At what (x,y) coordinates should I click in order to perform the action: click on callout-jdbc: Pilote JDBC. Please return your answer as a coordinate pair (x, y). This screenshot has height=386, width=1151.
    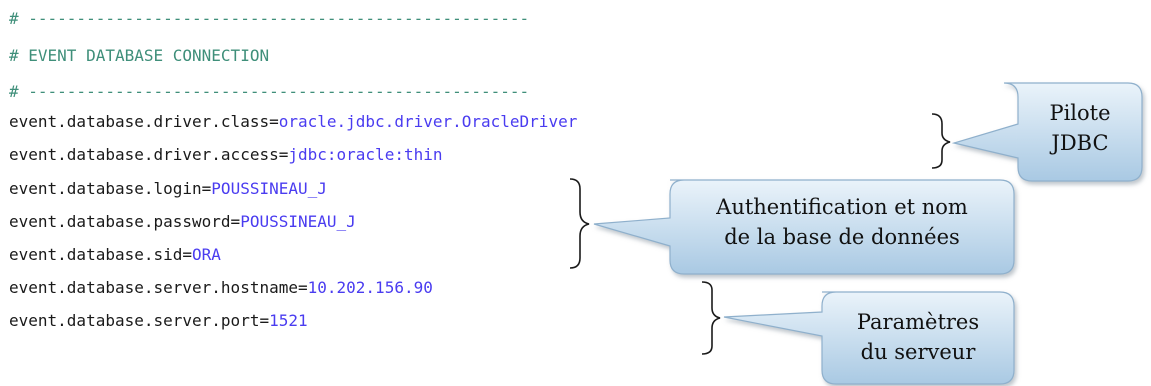
    Looking at the image, I should click on (1080, 128).